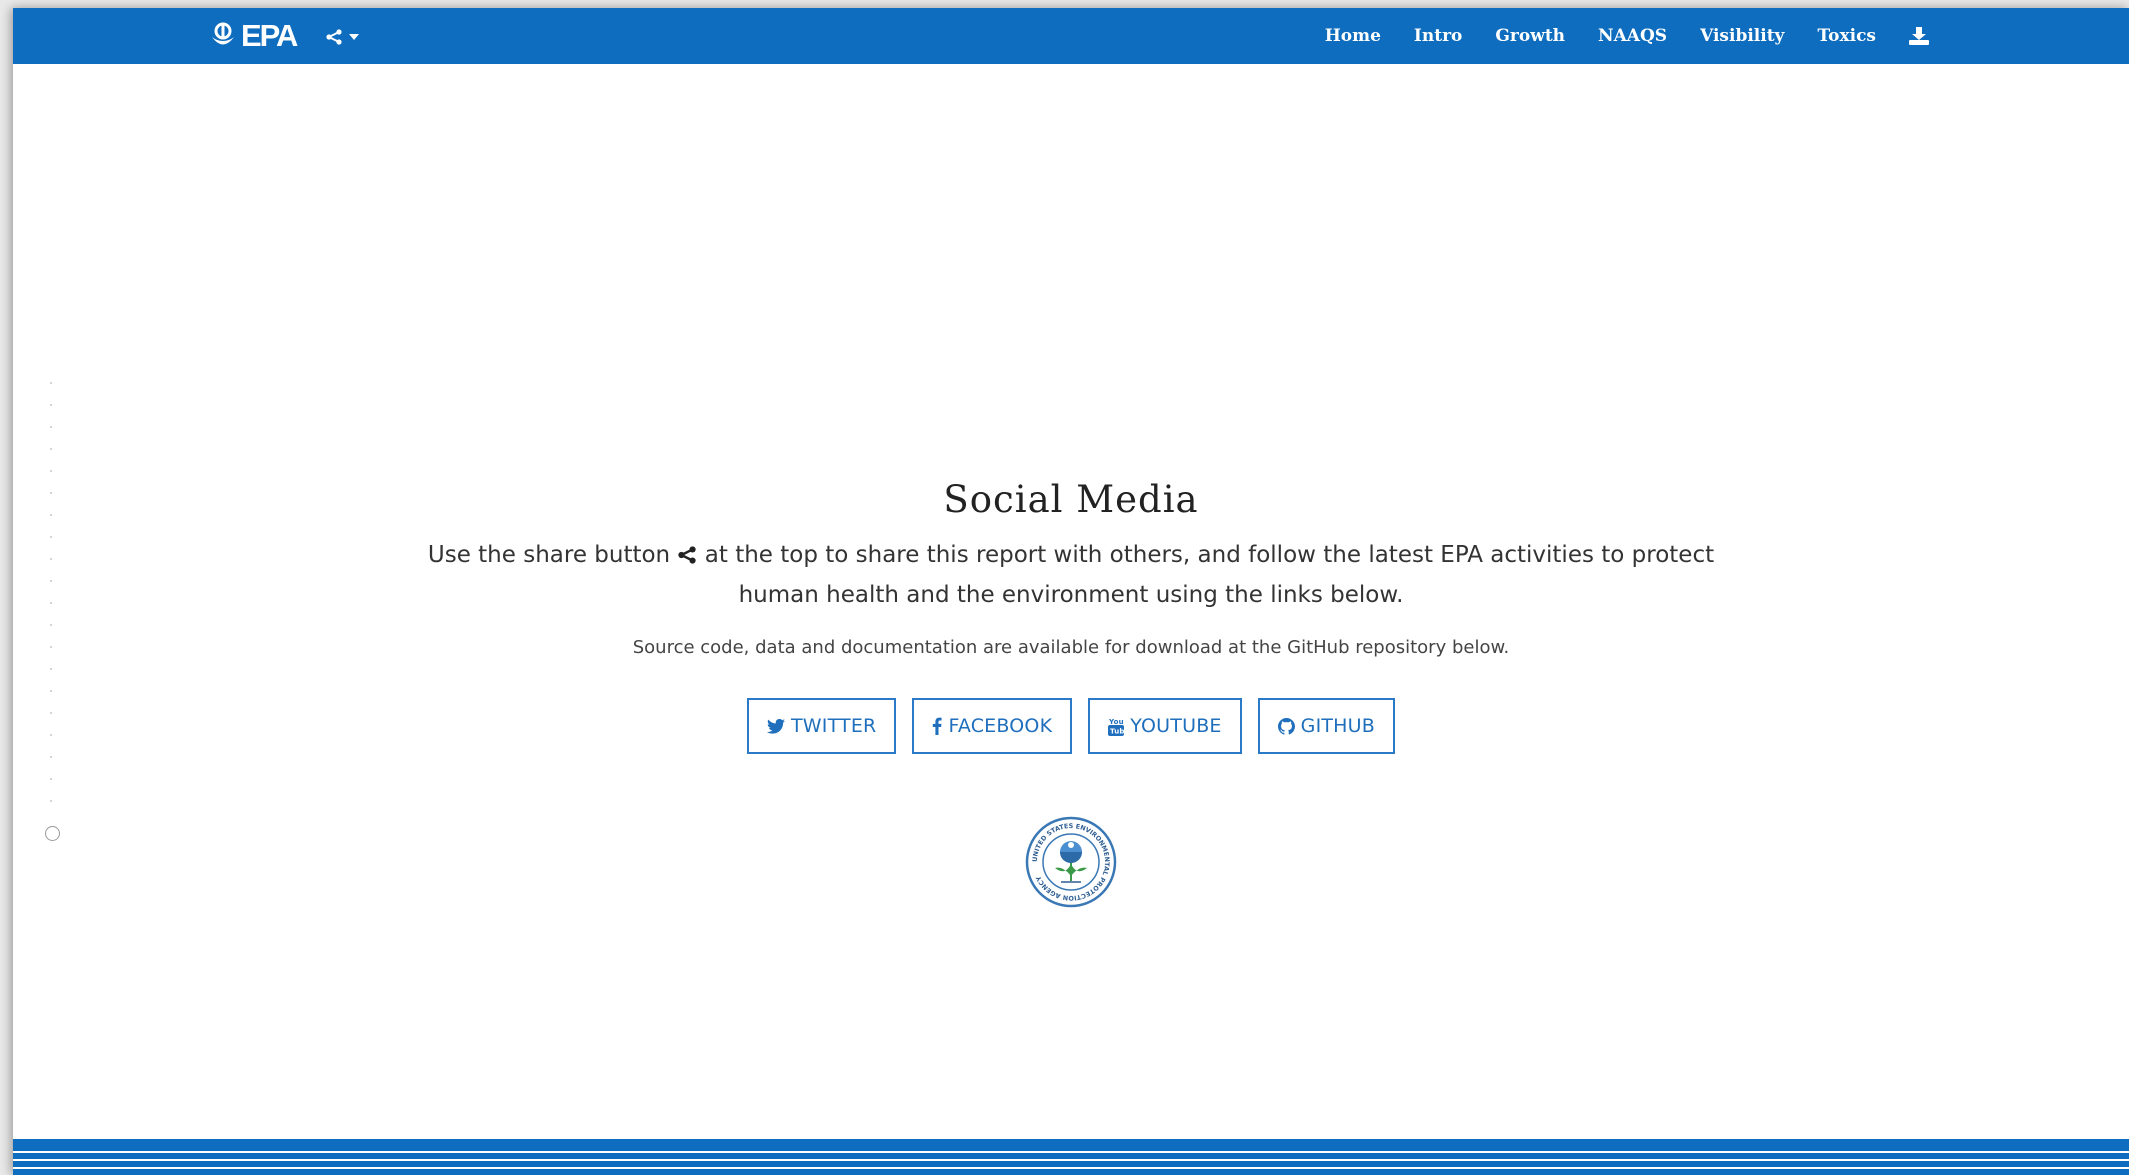 This screenshot has height=1175, width=2129. I want to click on twitter-button-label: TWITTER, so click(833, 726).